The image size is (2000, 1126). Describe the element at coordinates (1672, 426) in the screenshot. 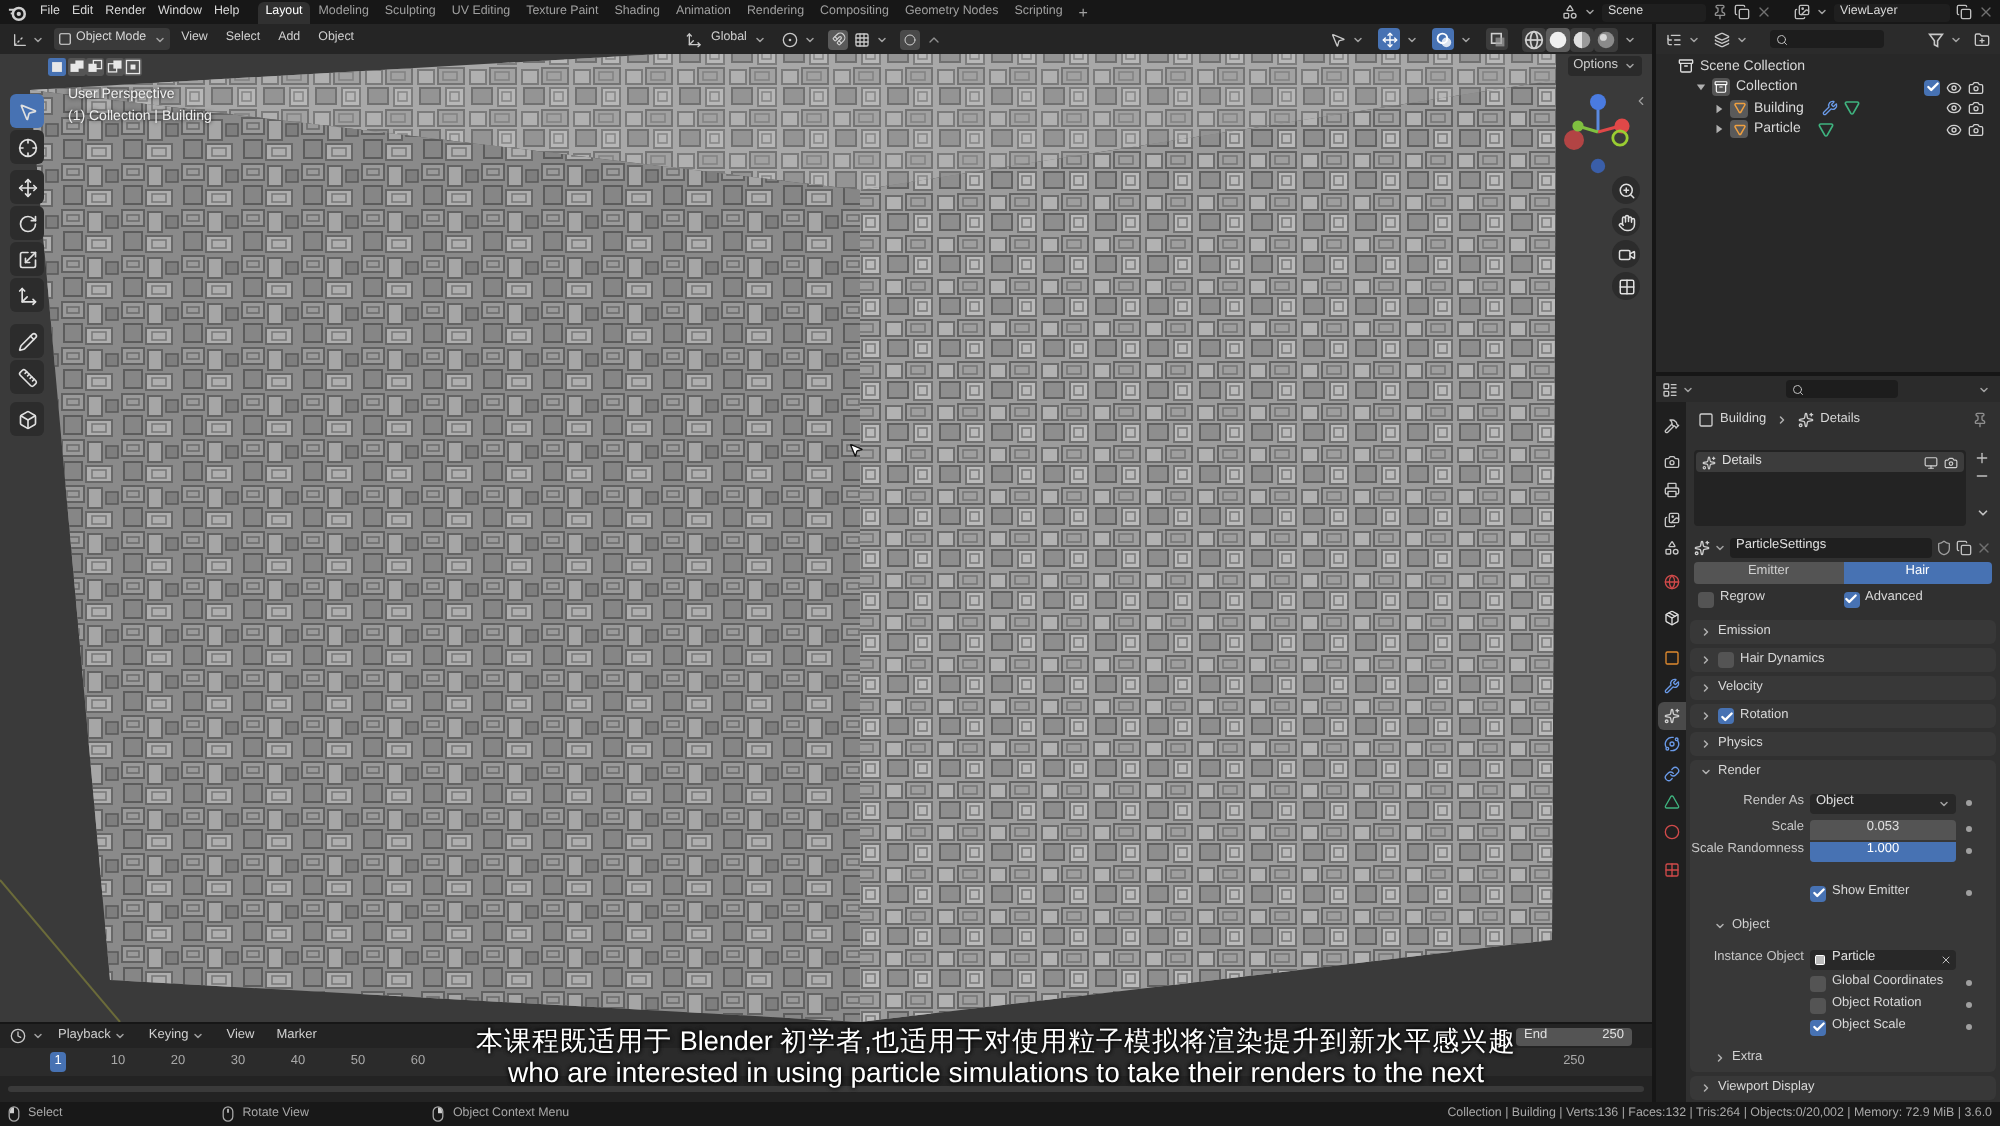

I see `hammer-icon` at that location.